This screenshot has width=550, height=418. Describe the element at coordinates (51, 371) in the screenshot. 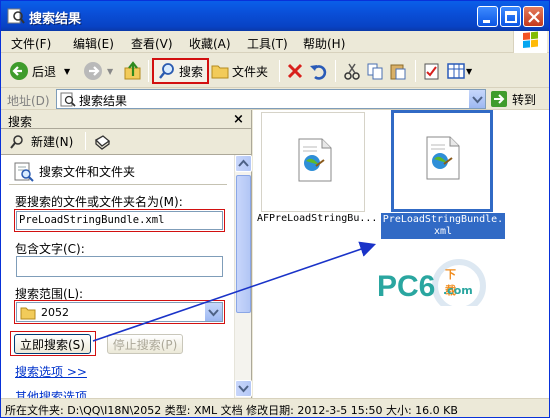

I see `search-options-link: 搜索选项 >>` at that location.